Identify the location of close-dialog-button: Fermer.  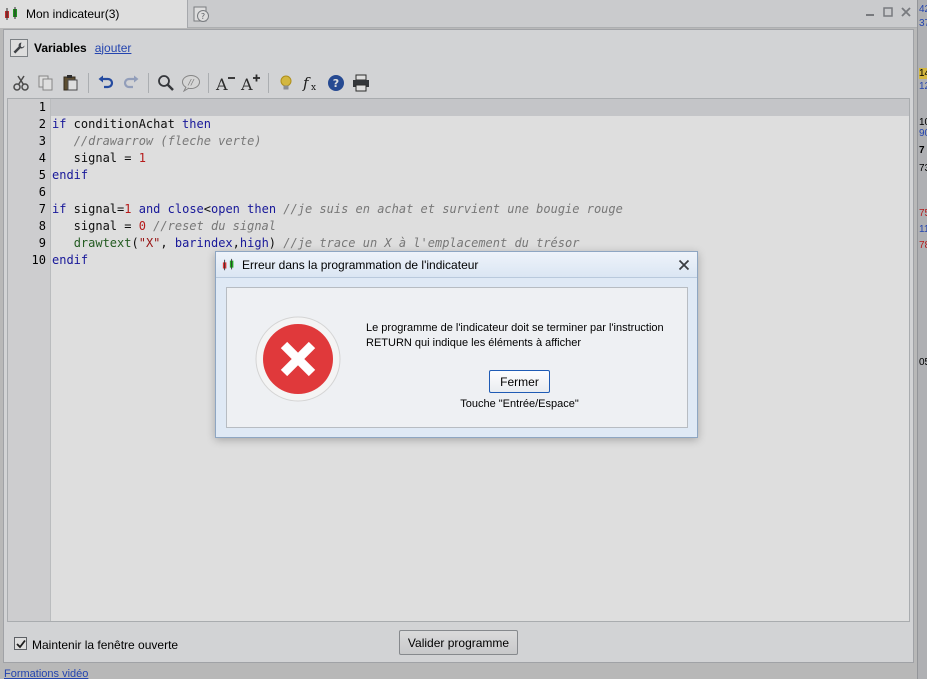
(519, 381).